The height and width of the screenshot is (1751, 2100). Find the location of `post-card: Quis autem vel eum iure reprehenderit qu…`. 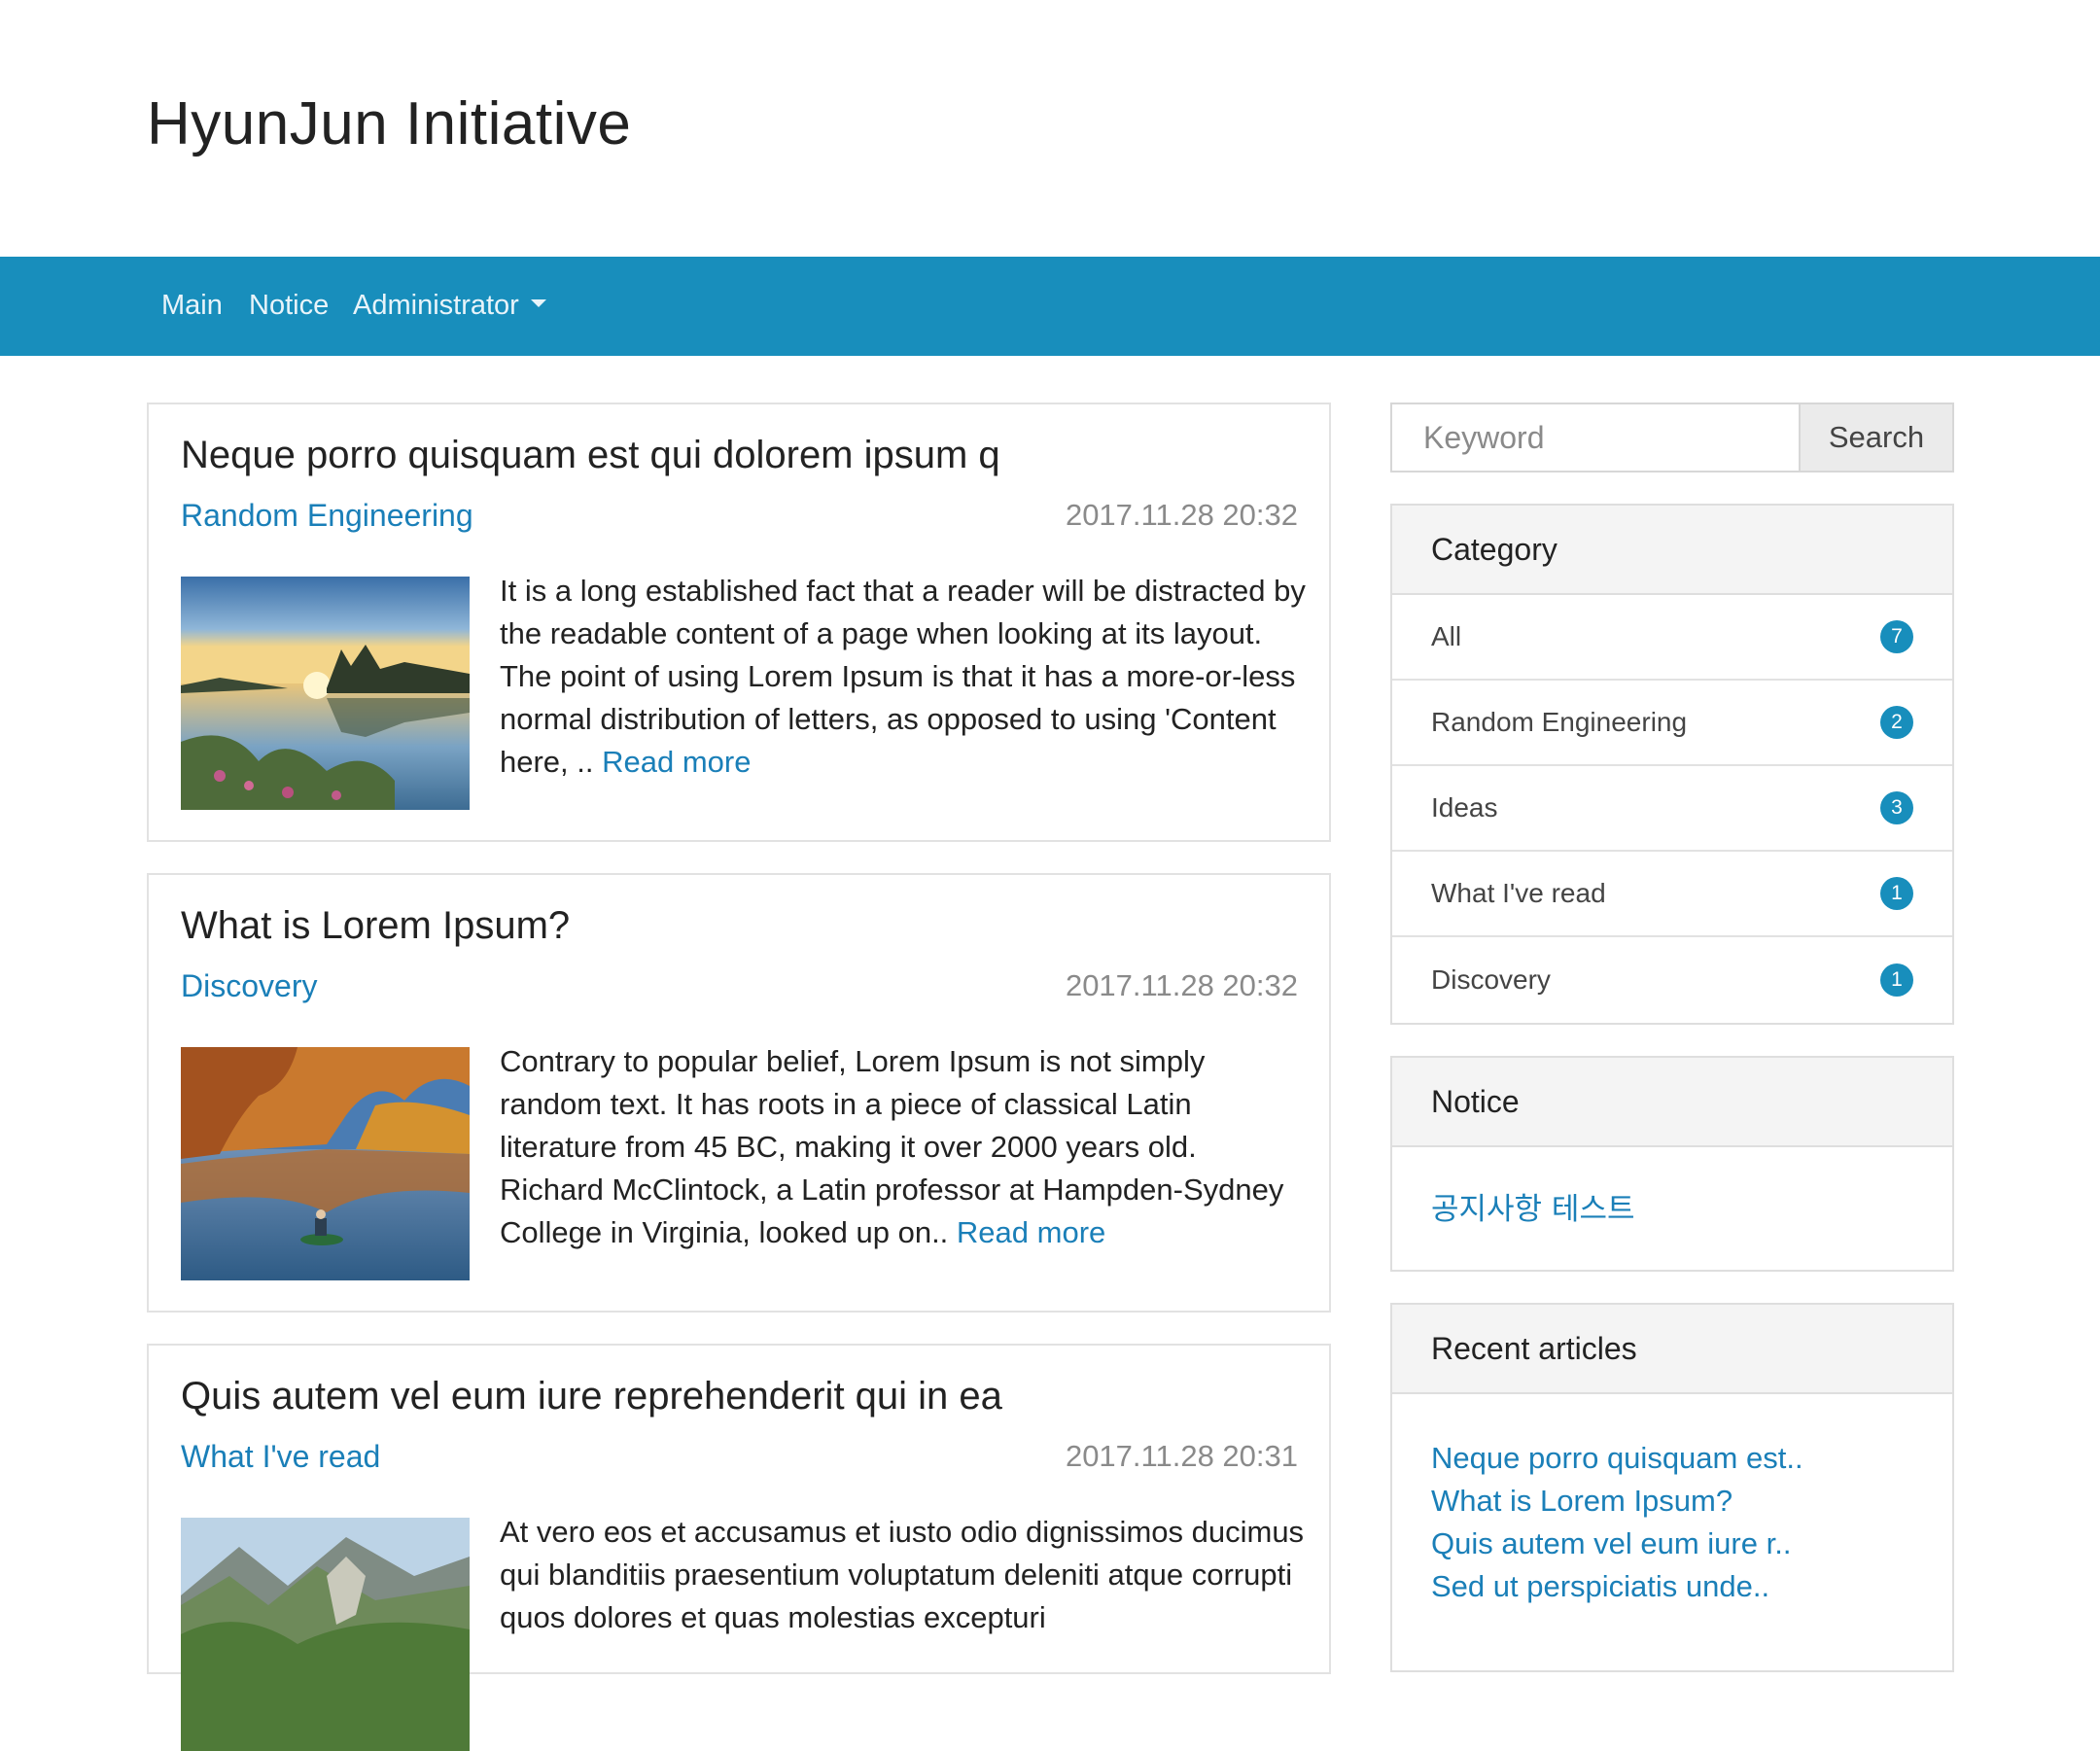

post-card: Quis autem vel eum iure reprehenderit qu… is located at coordinates (739, 1547).